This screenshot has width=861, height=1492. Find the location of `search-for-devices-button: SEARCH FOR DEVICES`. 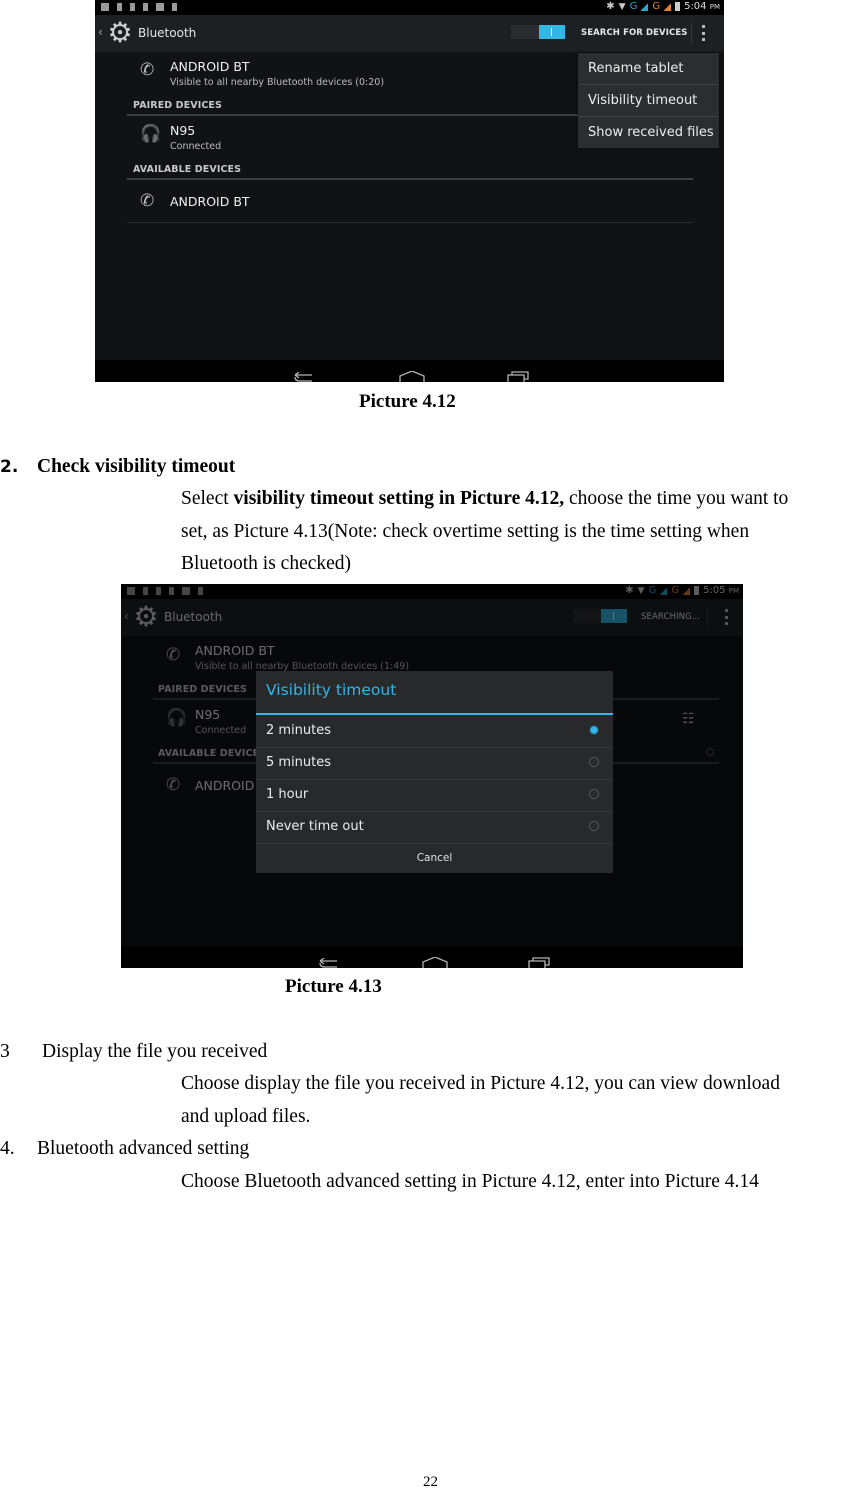

search-for-devices-button: SEARCH FOR DEVICES is located at coordinates (634, 33).